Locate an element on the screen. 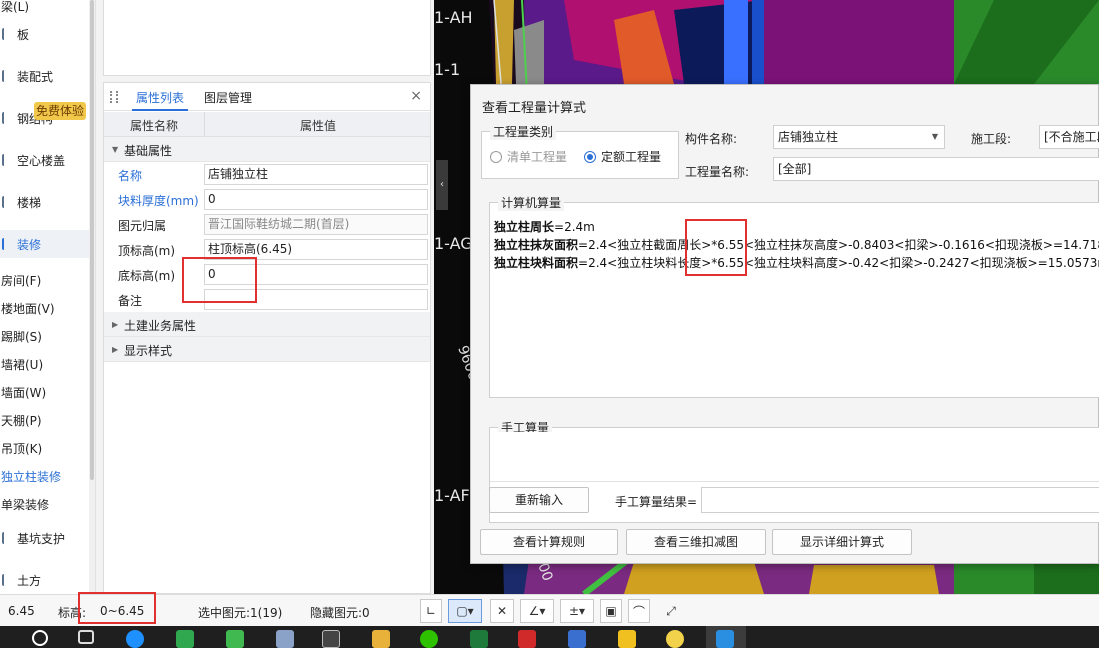 The width and height of the screenshot is (1099, 648). radio-quota-quantity: 定额工程量 is located at coordinates (622, 156).